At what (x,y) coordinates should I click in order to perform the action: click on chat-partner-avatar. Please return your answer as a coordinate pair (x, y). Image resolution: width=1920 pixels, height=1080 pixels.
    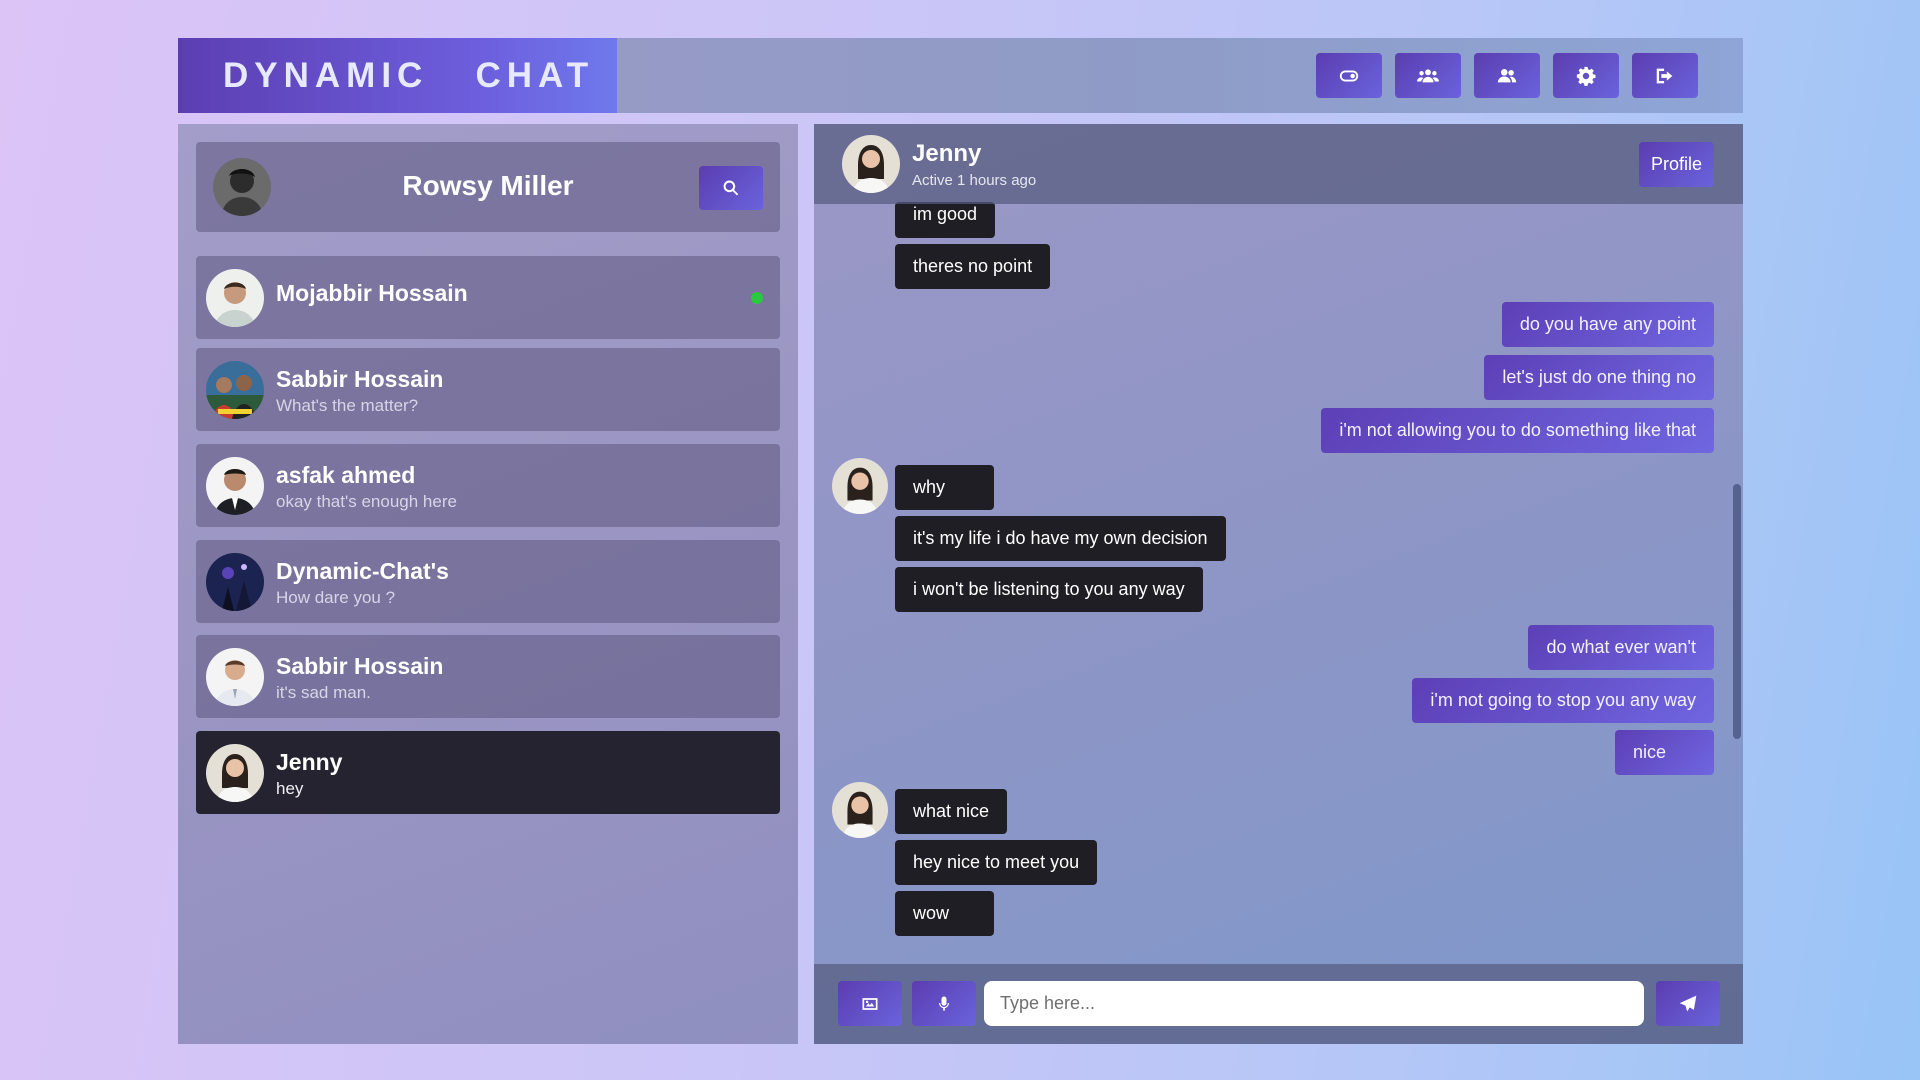
    Looking at the image, I should click on (871, 164).